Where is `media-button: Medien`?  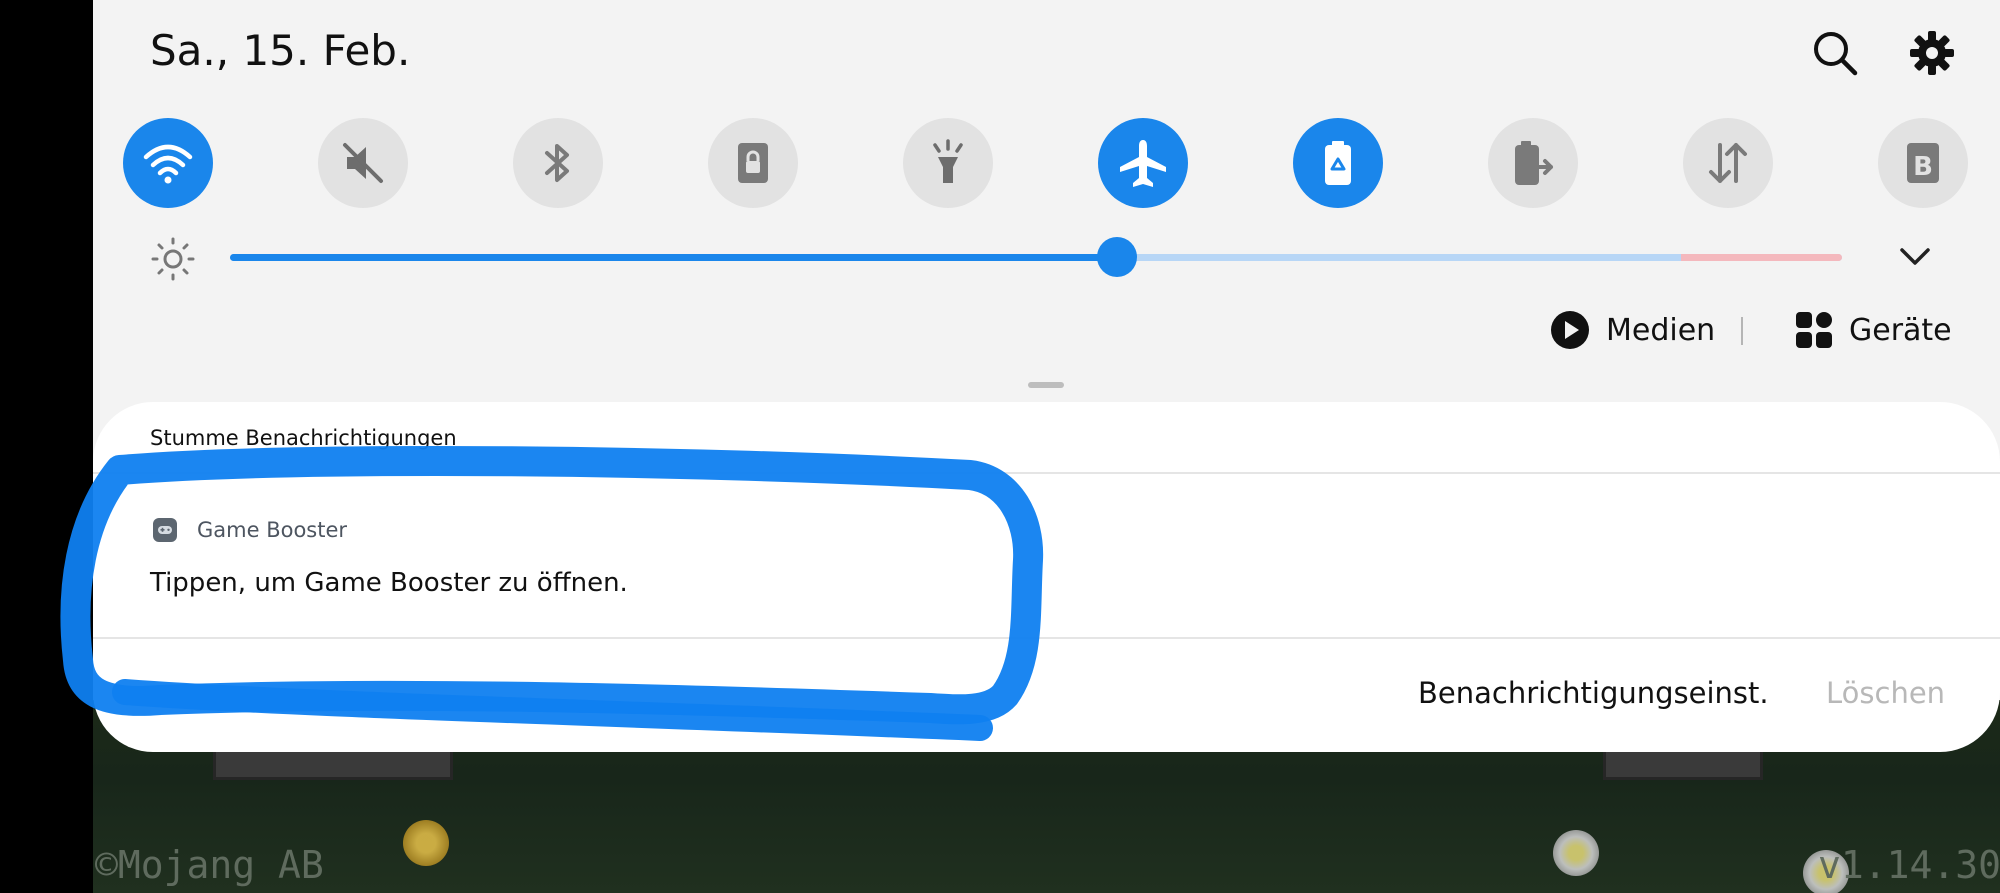 media-button: Medien is located at coordinates (1632, 330).